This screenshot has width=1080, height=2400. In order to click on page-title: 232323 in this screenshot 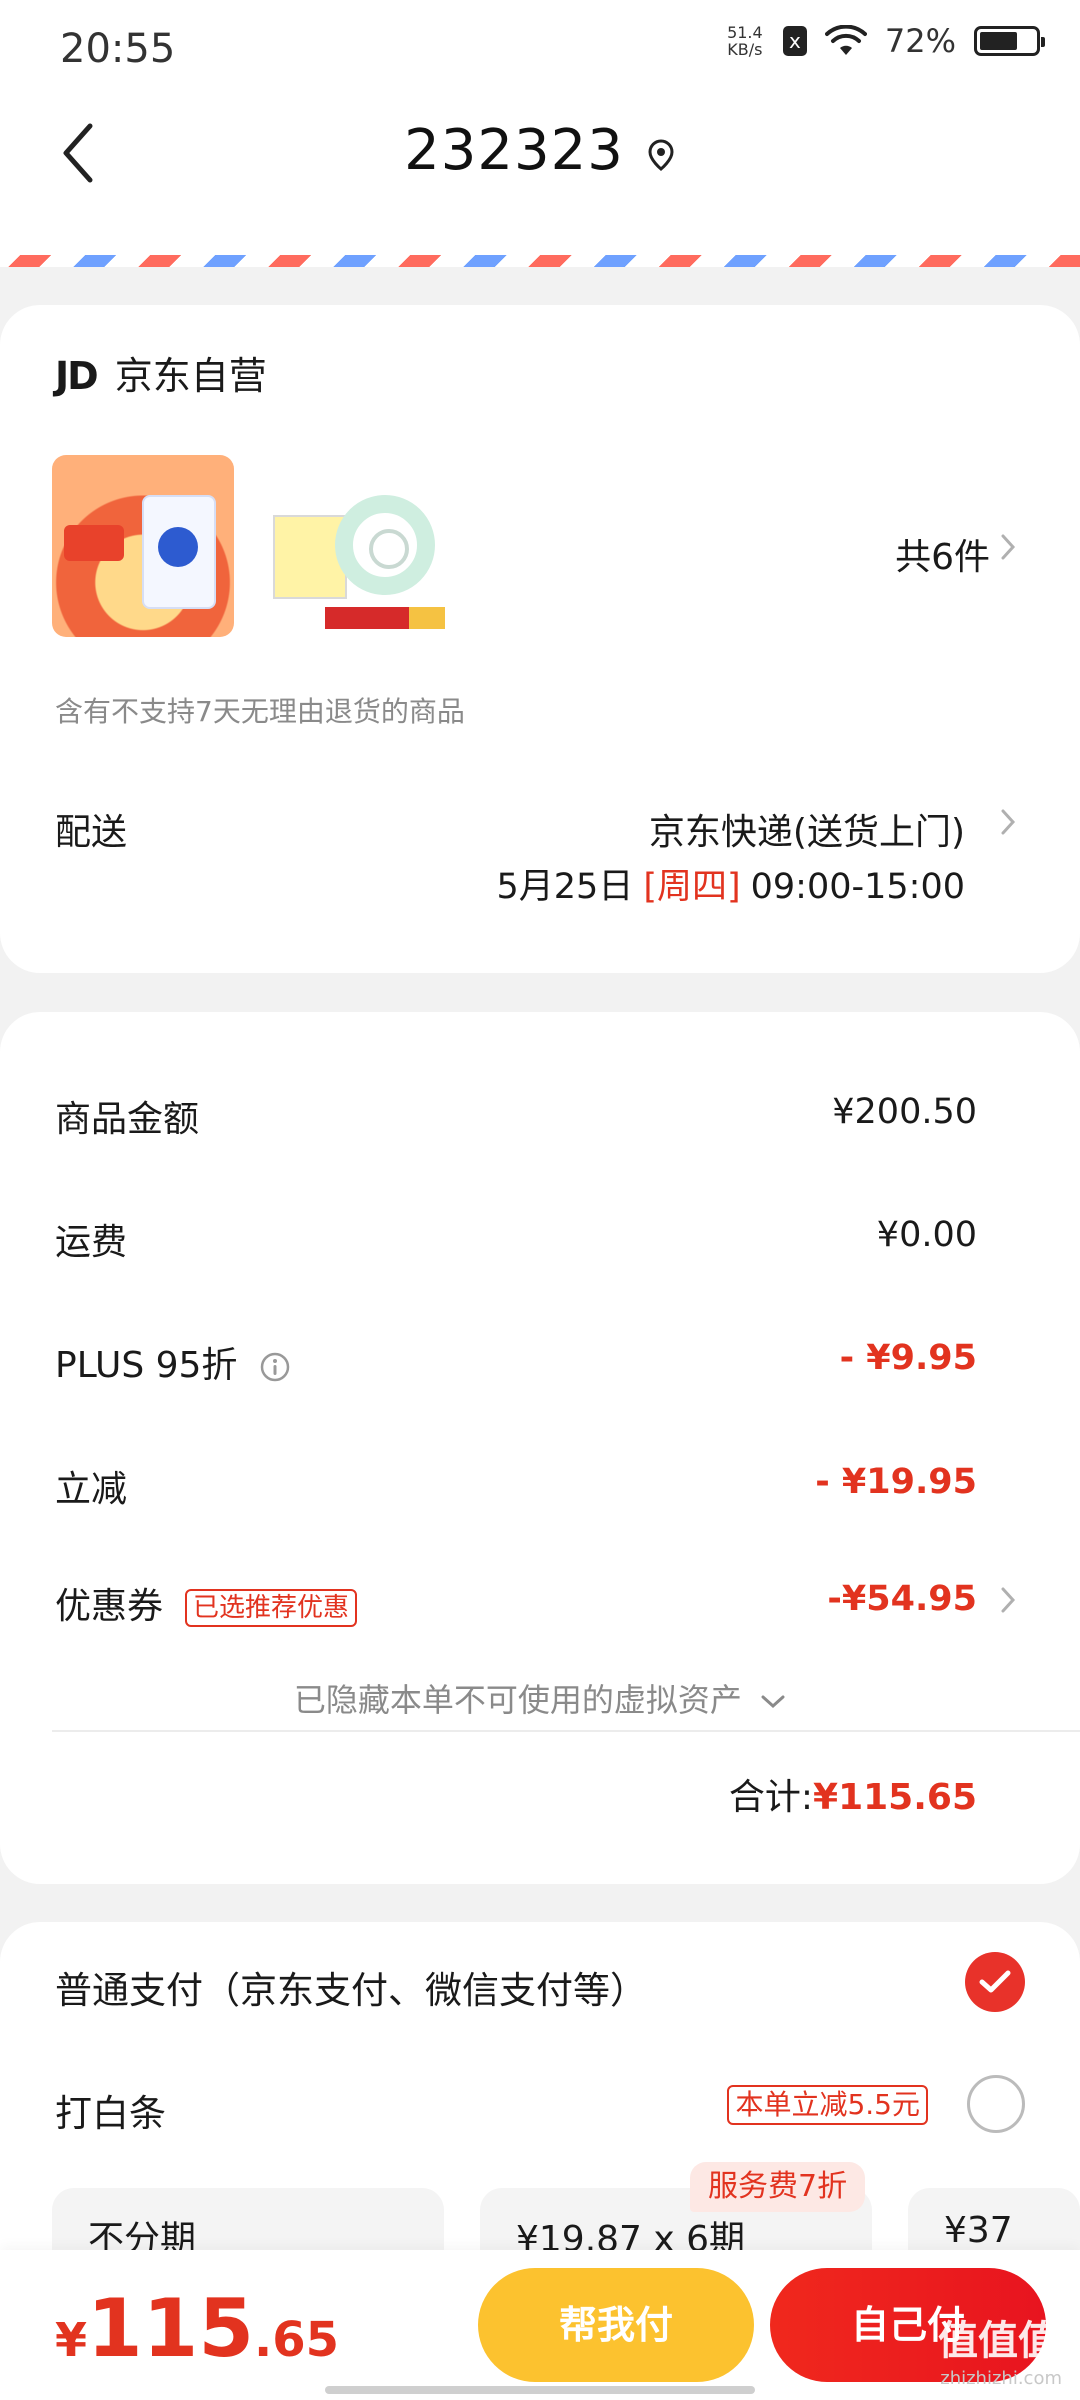, I will do `click(514, 150)`.